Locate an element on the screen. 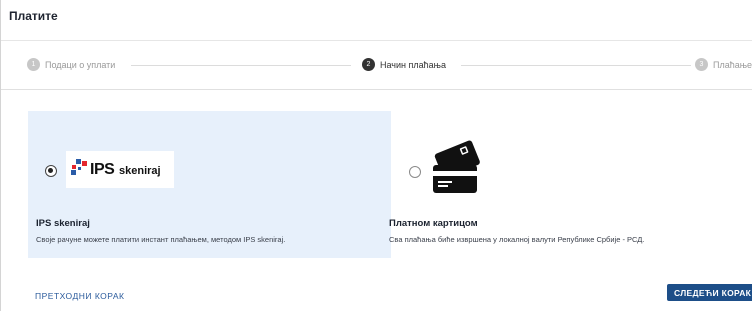  ips-radio is located at coordinates (51, 171).